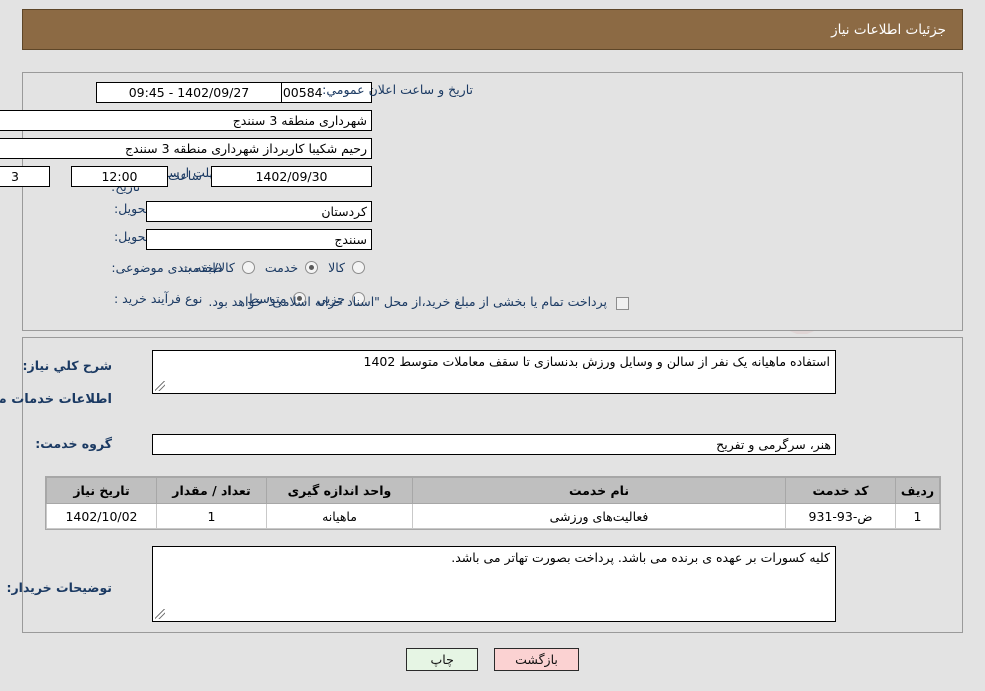 Image resolution: width=985 pixels, height=691 pixels. I want to click on cell-row-no: 1, so click(917, 516).